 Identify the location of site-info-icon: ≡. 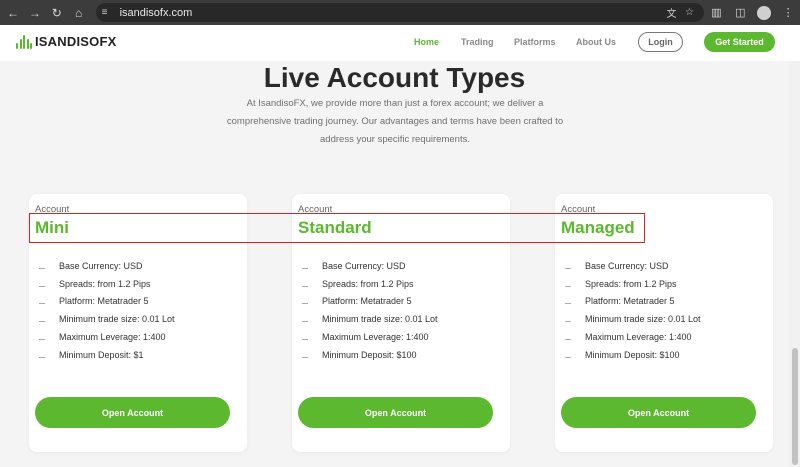
(109, 12).